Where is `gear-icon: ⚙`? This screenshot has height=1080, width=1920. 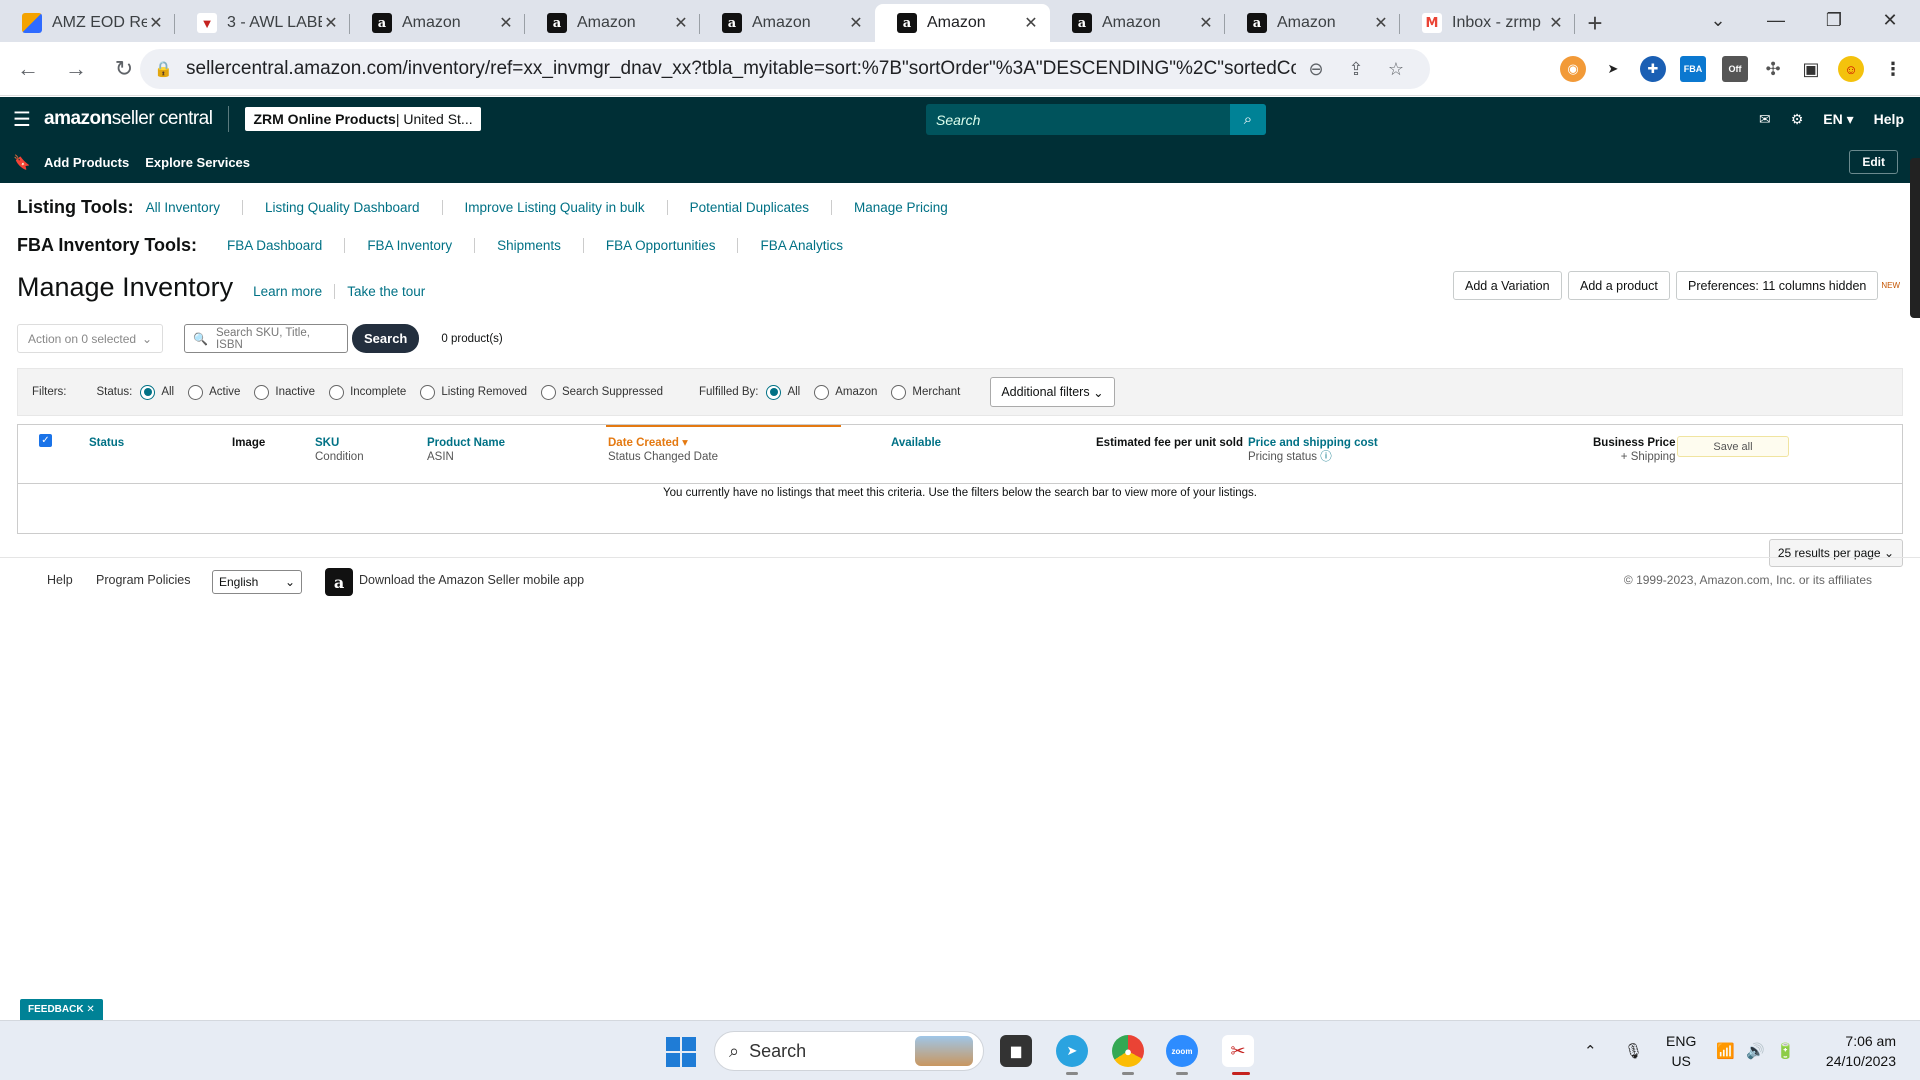 gear-icon: ⚙ is located at coordinates (1797, 119).